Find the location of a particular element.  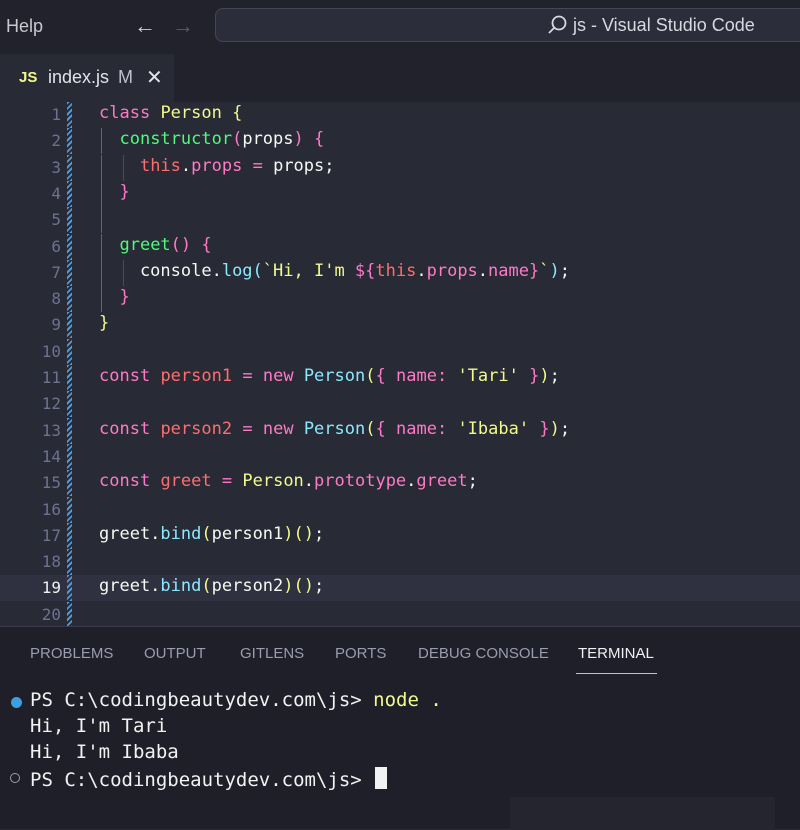

code-line: 3 this.props = props; is located at coordinates (400, 167).